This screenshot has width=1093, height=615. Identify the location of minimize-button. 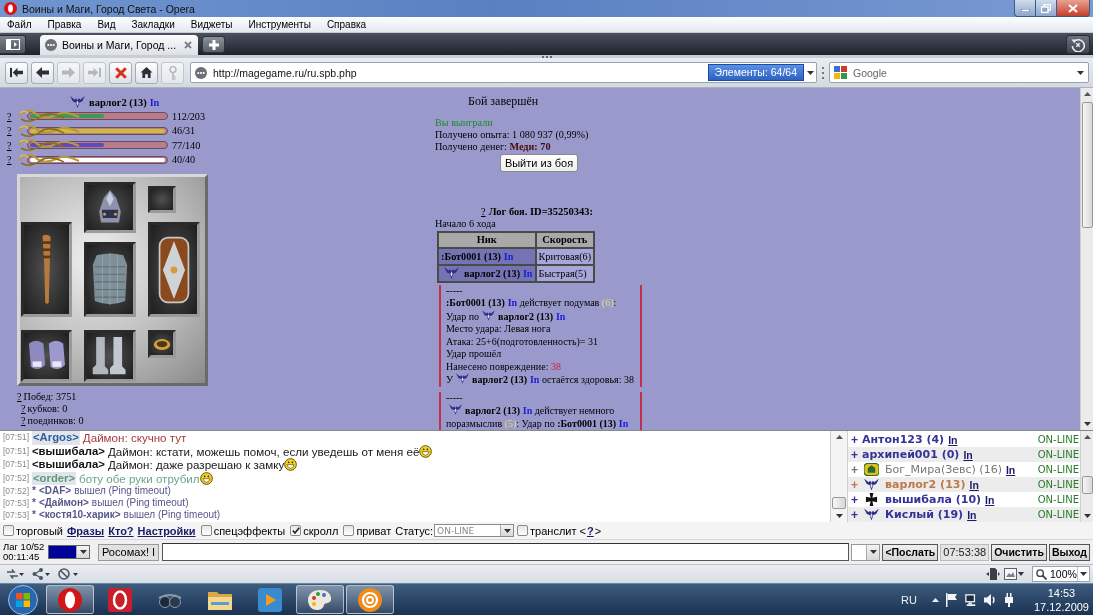
(1025, 8).